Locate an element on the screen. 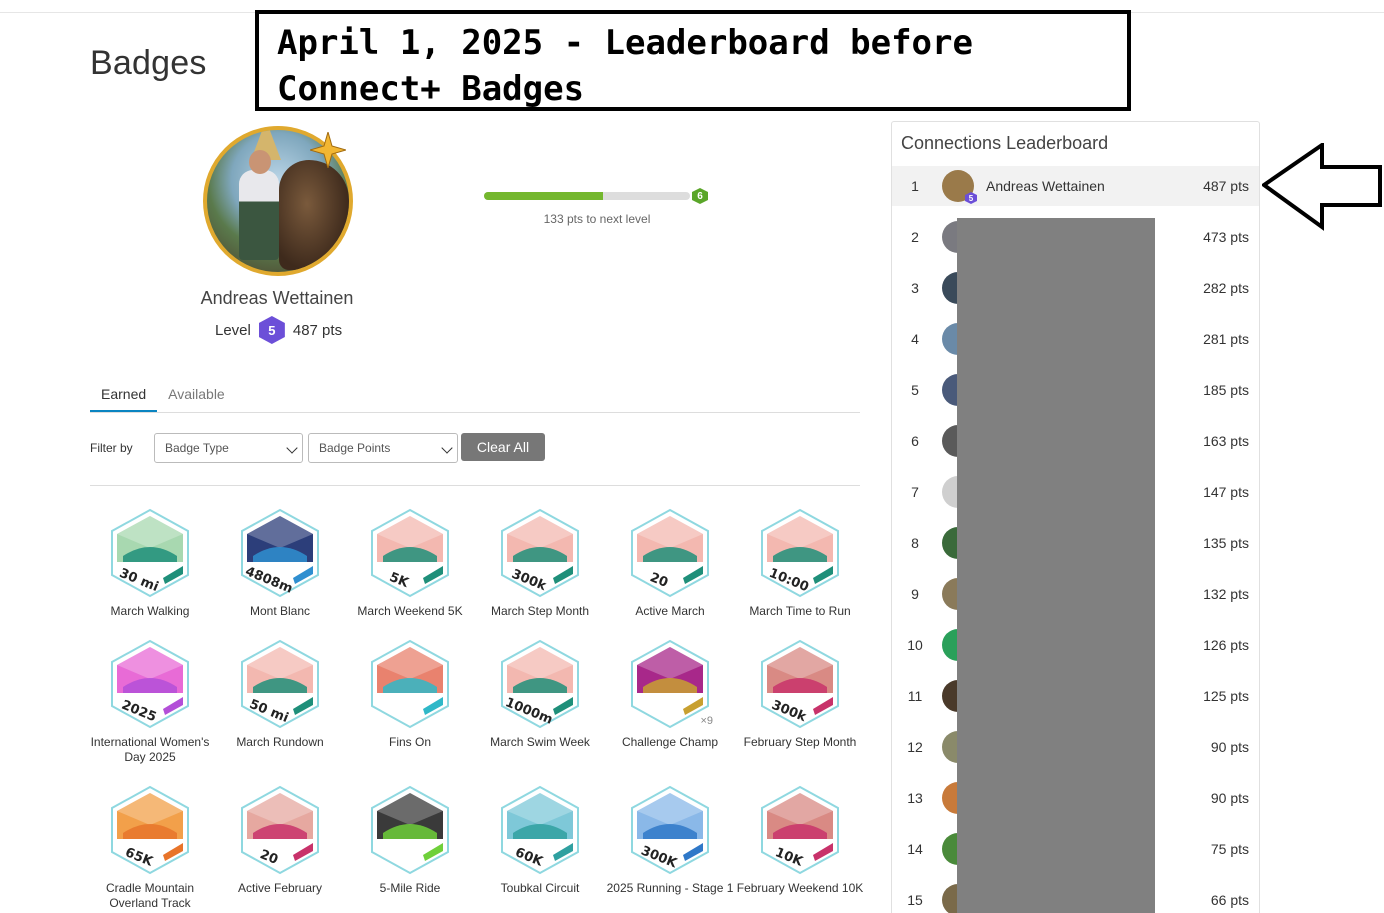 This screenshot has width=1384, height=913. profile-points: 487 pts is located at coordinates (317, 330).